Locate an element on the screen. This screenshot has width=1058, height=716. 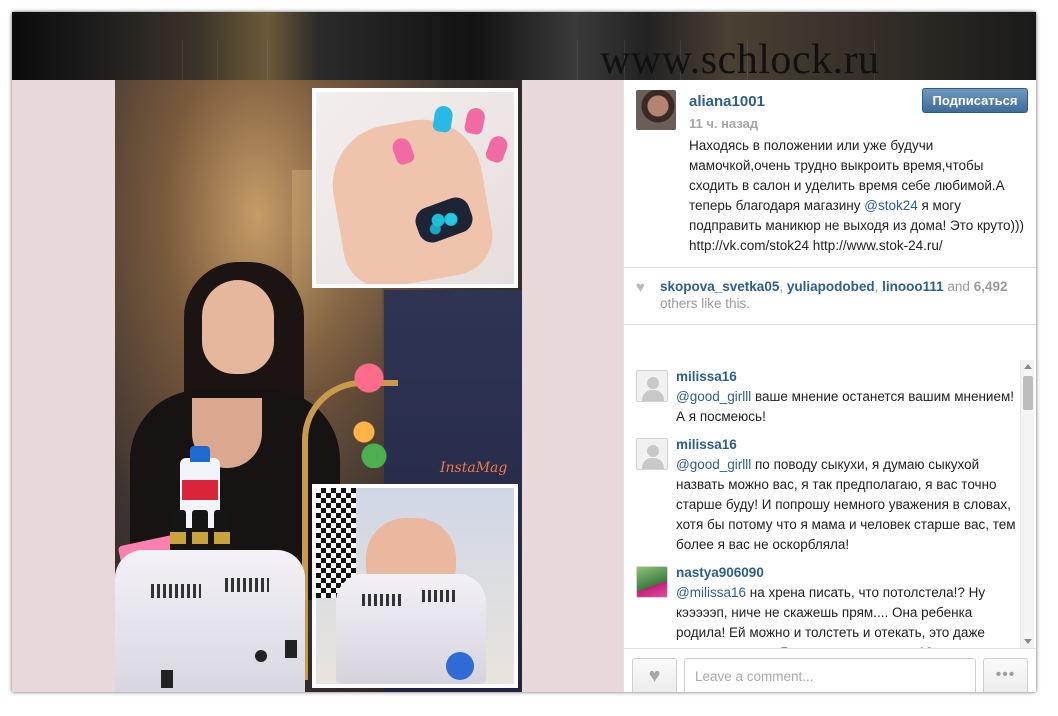
liker-link: yuliapodobed is located at coordinates (831, 286).